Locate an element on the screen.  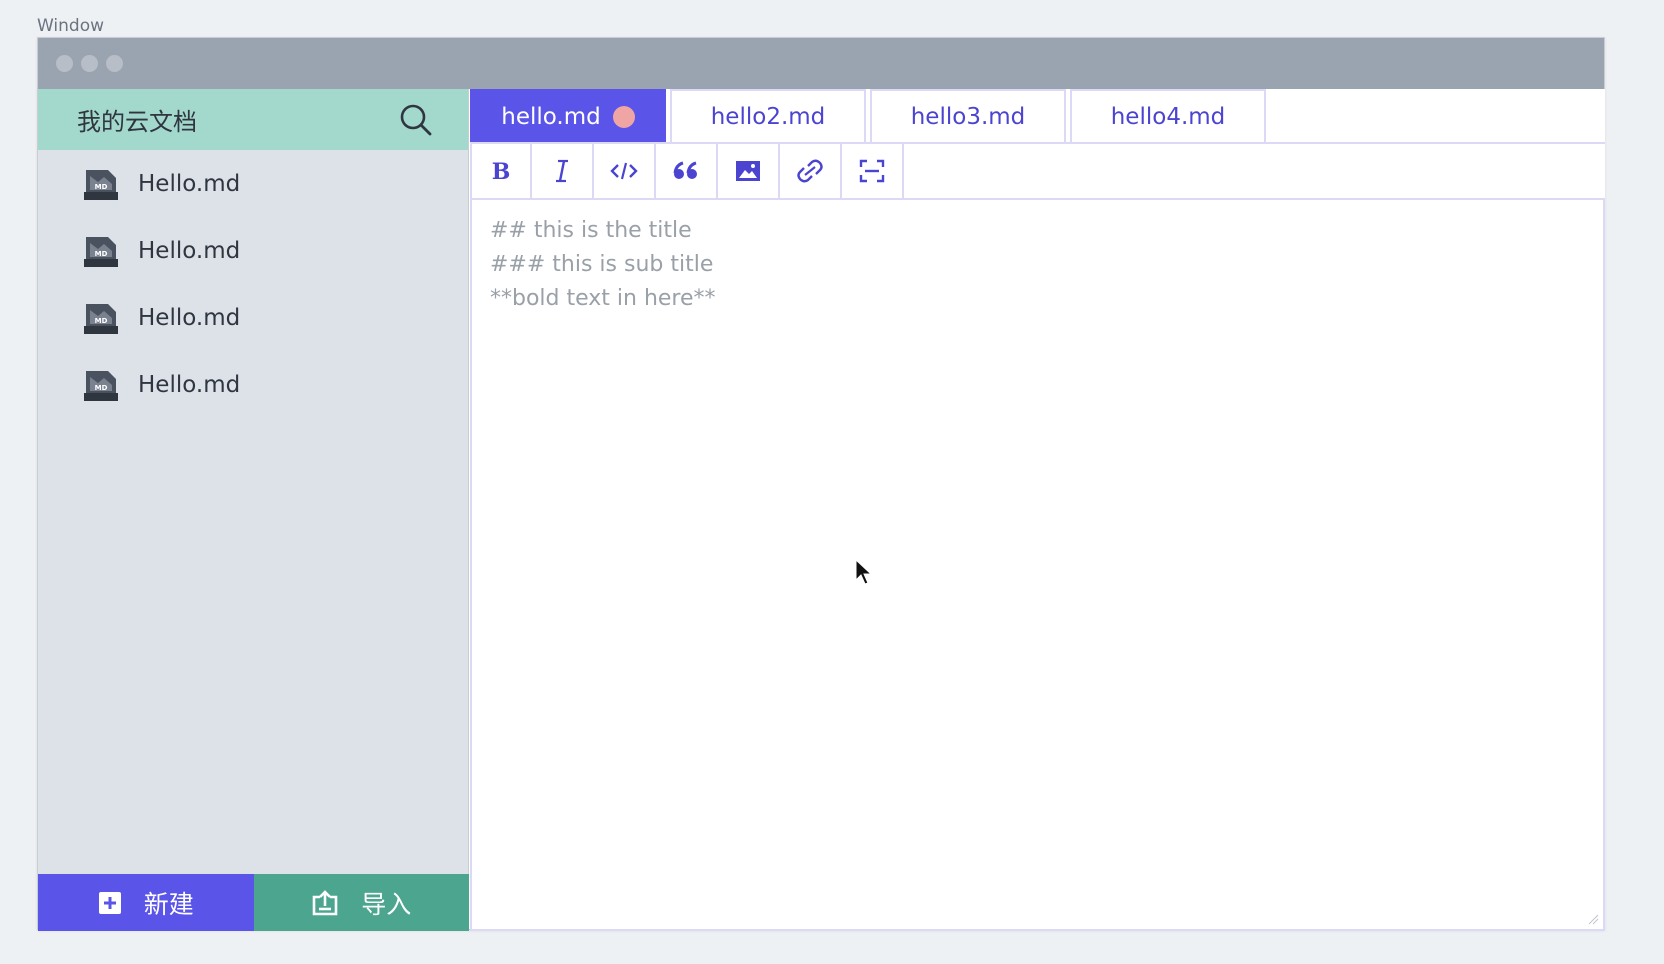
image-button is located at coordinates (749, 171).